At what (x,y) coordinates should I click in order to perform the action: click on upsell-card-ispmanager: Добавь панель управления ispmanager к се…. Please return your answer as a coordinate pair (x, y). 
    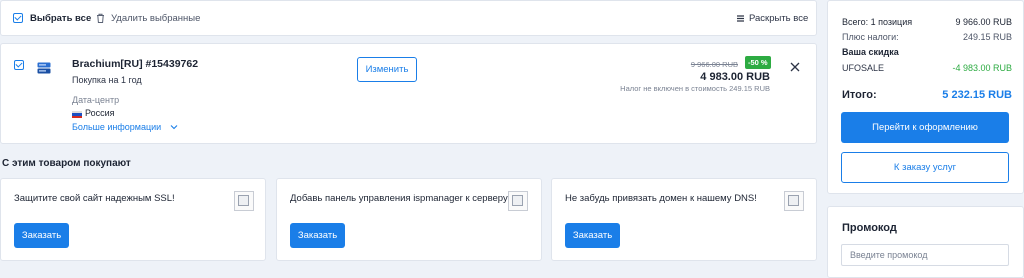
    Looking at the image, I should click on (409, 219).